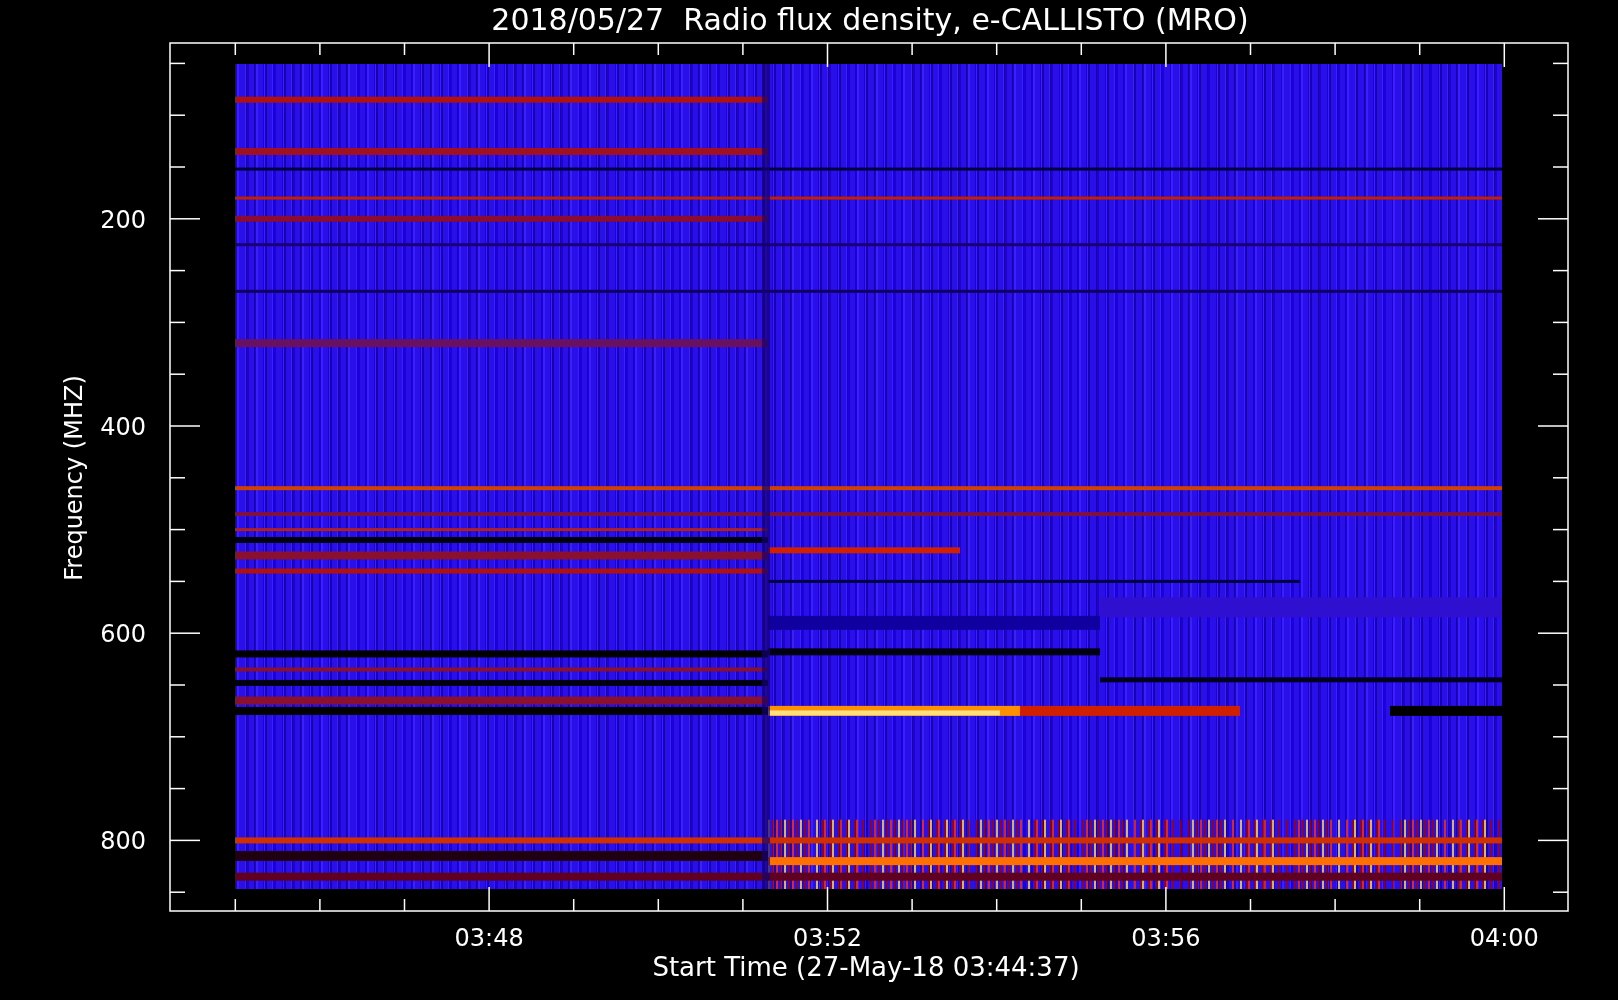 Image resolution: width=1618 pixels, height=1000 pixels. What do you see at coordinates (489, 938) in the screenshot?
I see `x-tick-label: 03:48` at bounding box center [489, 938].